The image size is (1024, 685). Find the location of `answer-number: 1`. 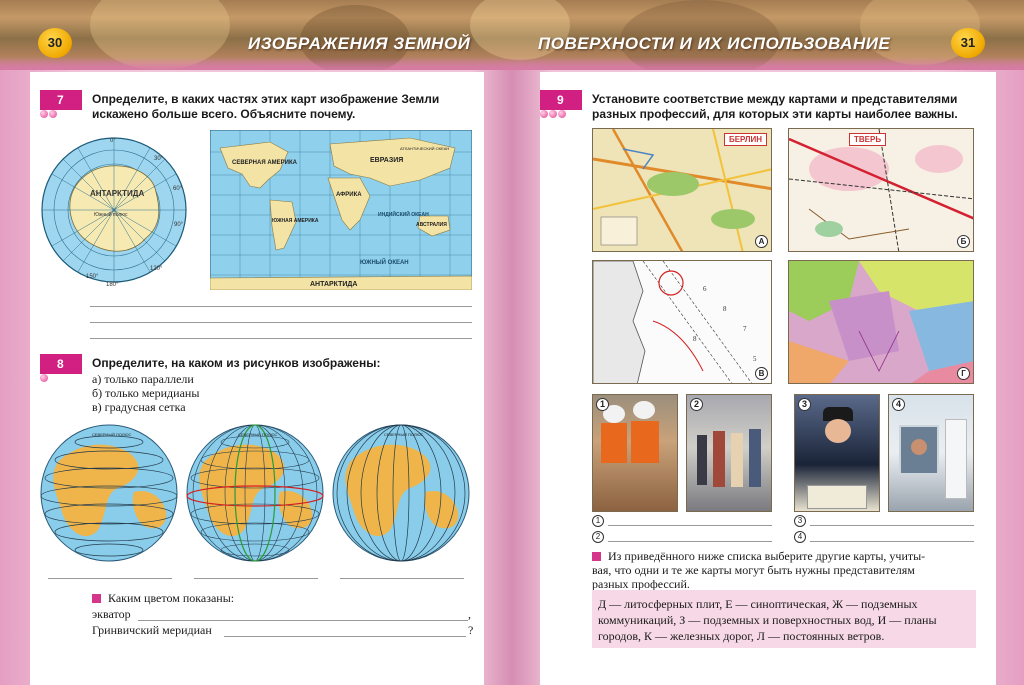

answer-number: 1 is located at coordinates (598, 521).